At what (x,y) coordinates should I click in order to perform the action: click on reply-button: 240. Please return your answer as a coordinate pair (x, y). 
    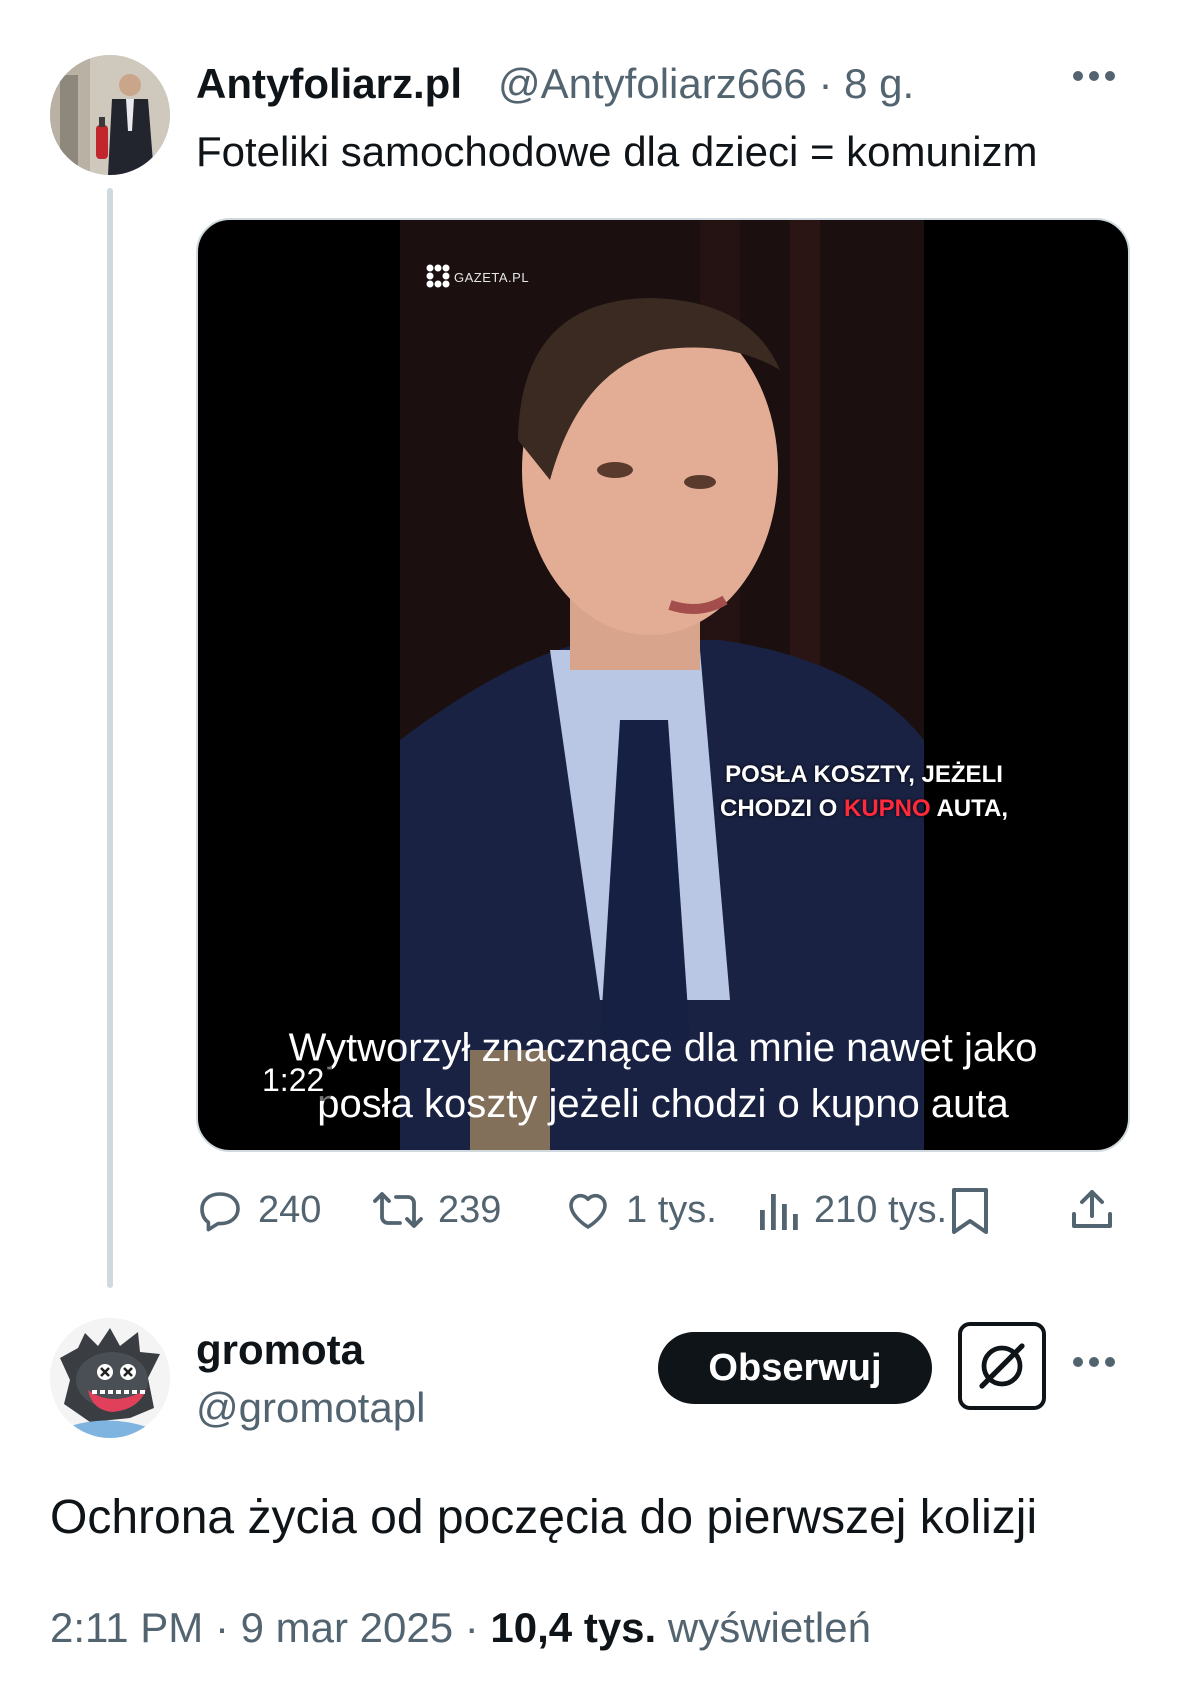
    Looking at the image, I should click on (258, 1210).